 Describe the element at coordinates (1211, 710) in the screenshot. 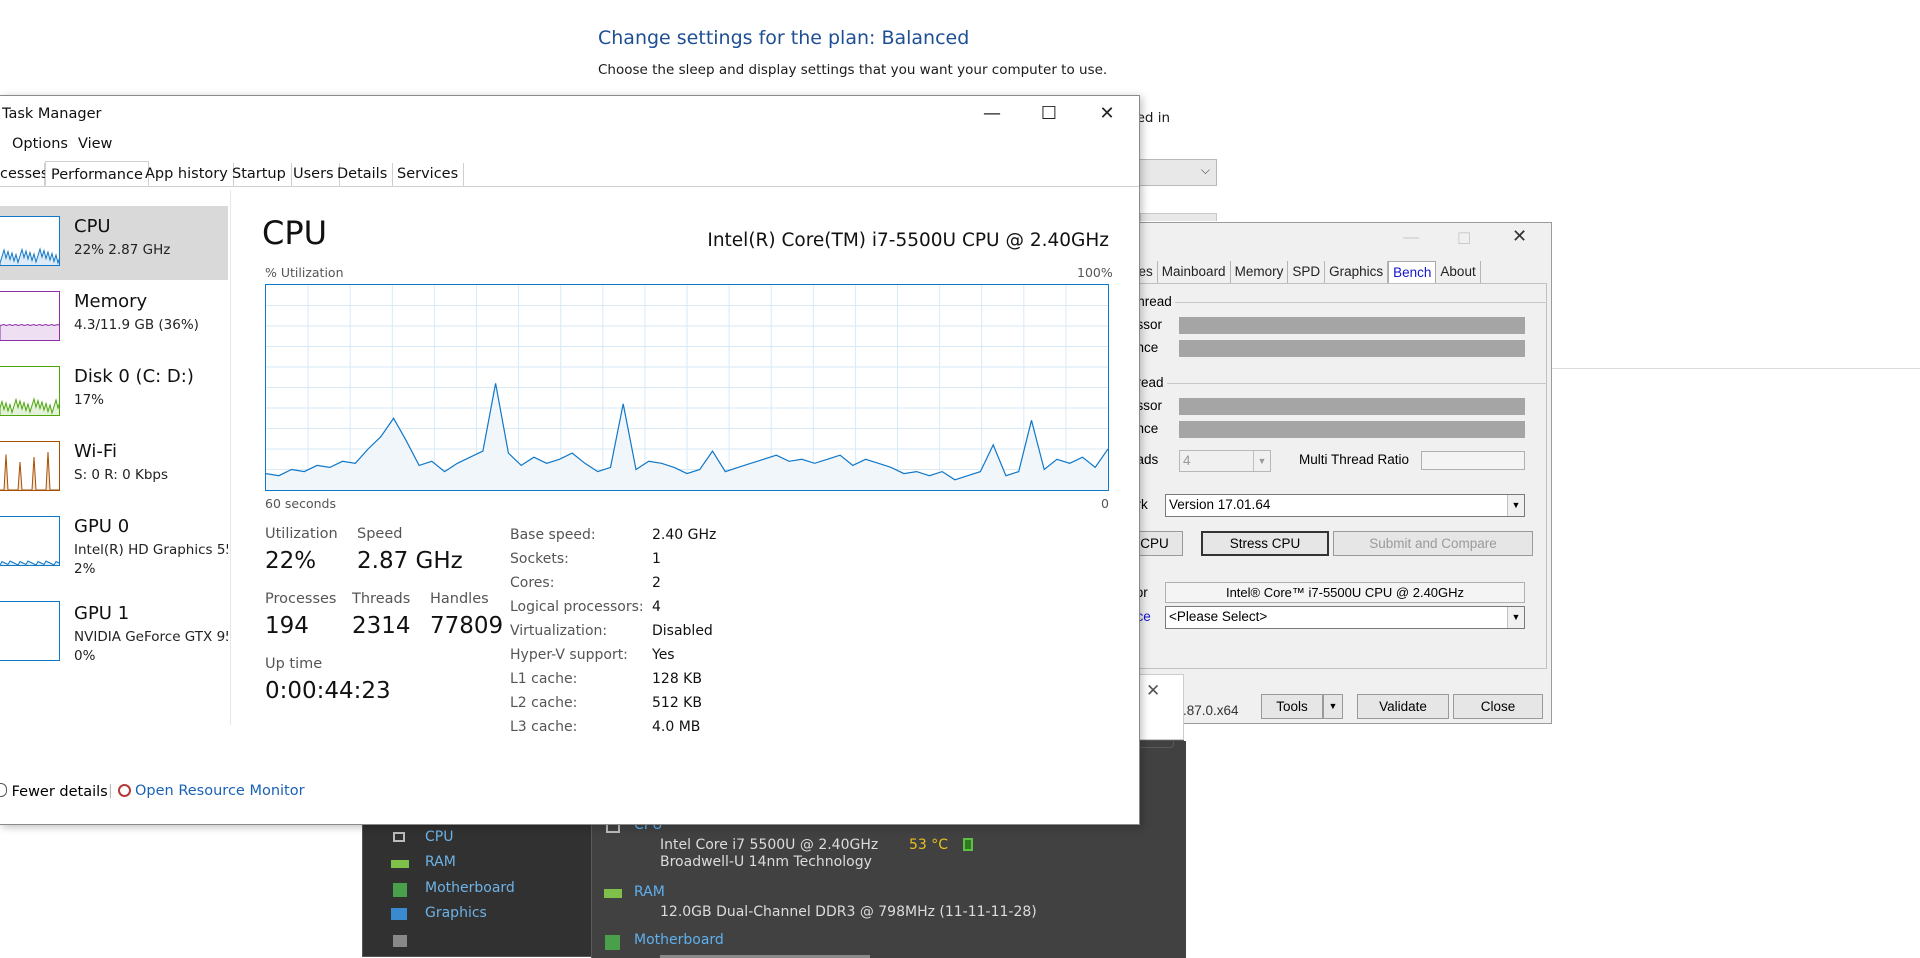

I see `cpuz-version: .87.0.x64` at that location.